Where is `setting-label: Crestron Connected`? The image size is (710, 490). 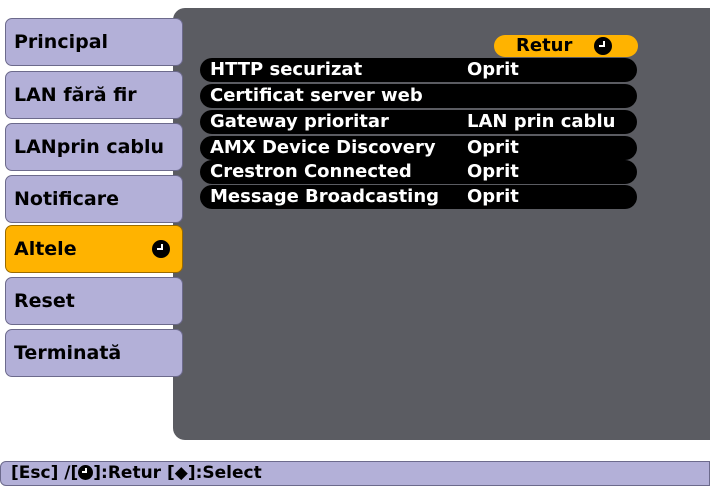 setting-label: Crestron Connected is located at coordinates (311, 171).